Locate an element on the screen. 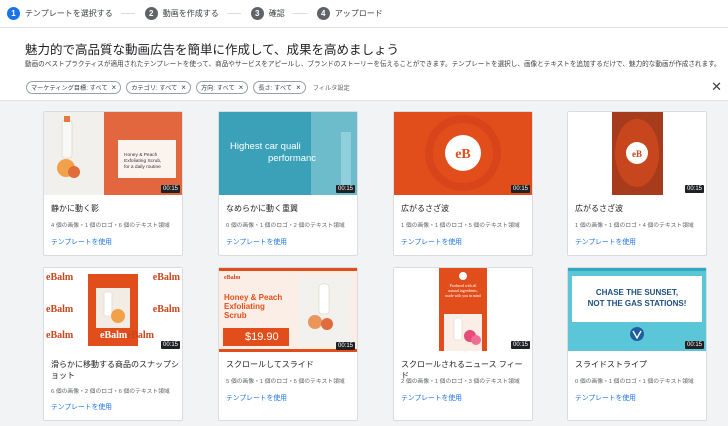  step-upload: 4 アップロード is located at coordinates (349, 13).